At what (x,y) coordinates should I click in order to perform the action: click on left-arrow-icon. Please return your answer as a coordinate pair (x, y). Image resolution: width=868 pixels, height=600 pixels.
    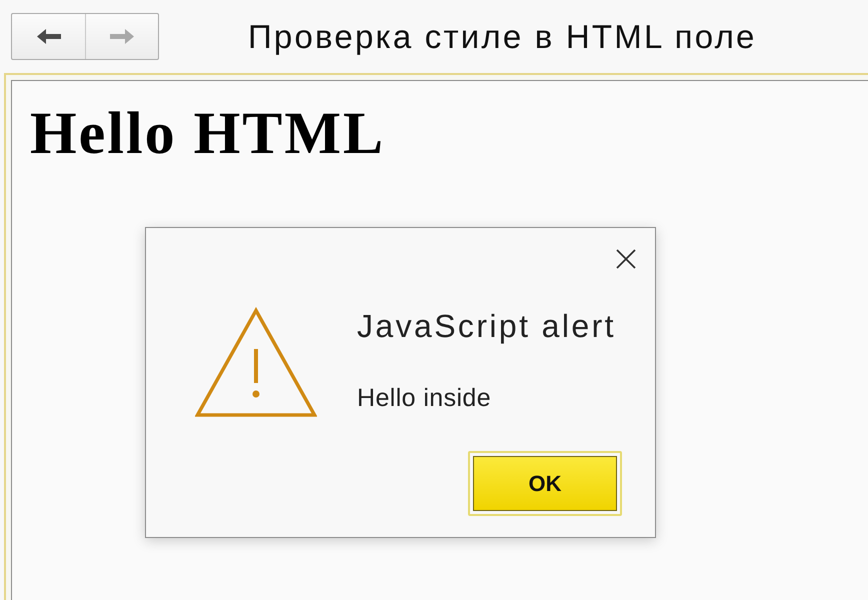
    Looking at the image, I should click on (48, 36).